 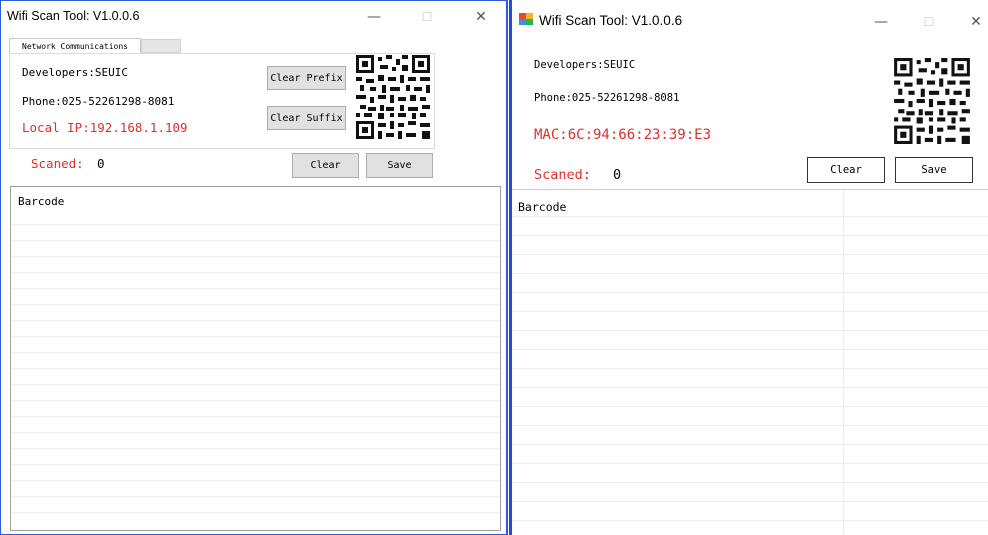 What do you see at coordinates (934, 170) in the screenshot?
I see `right-save-button: Save` at bounding box center [934, 170].